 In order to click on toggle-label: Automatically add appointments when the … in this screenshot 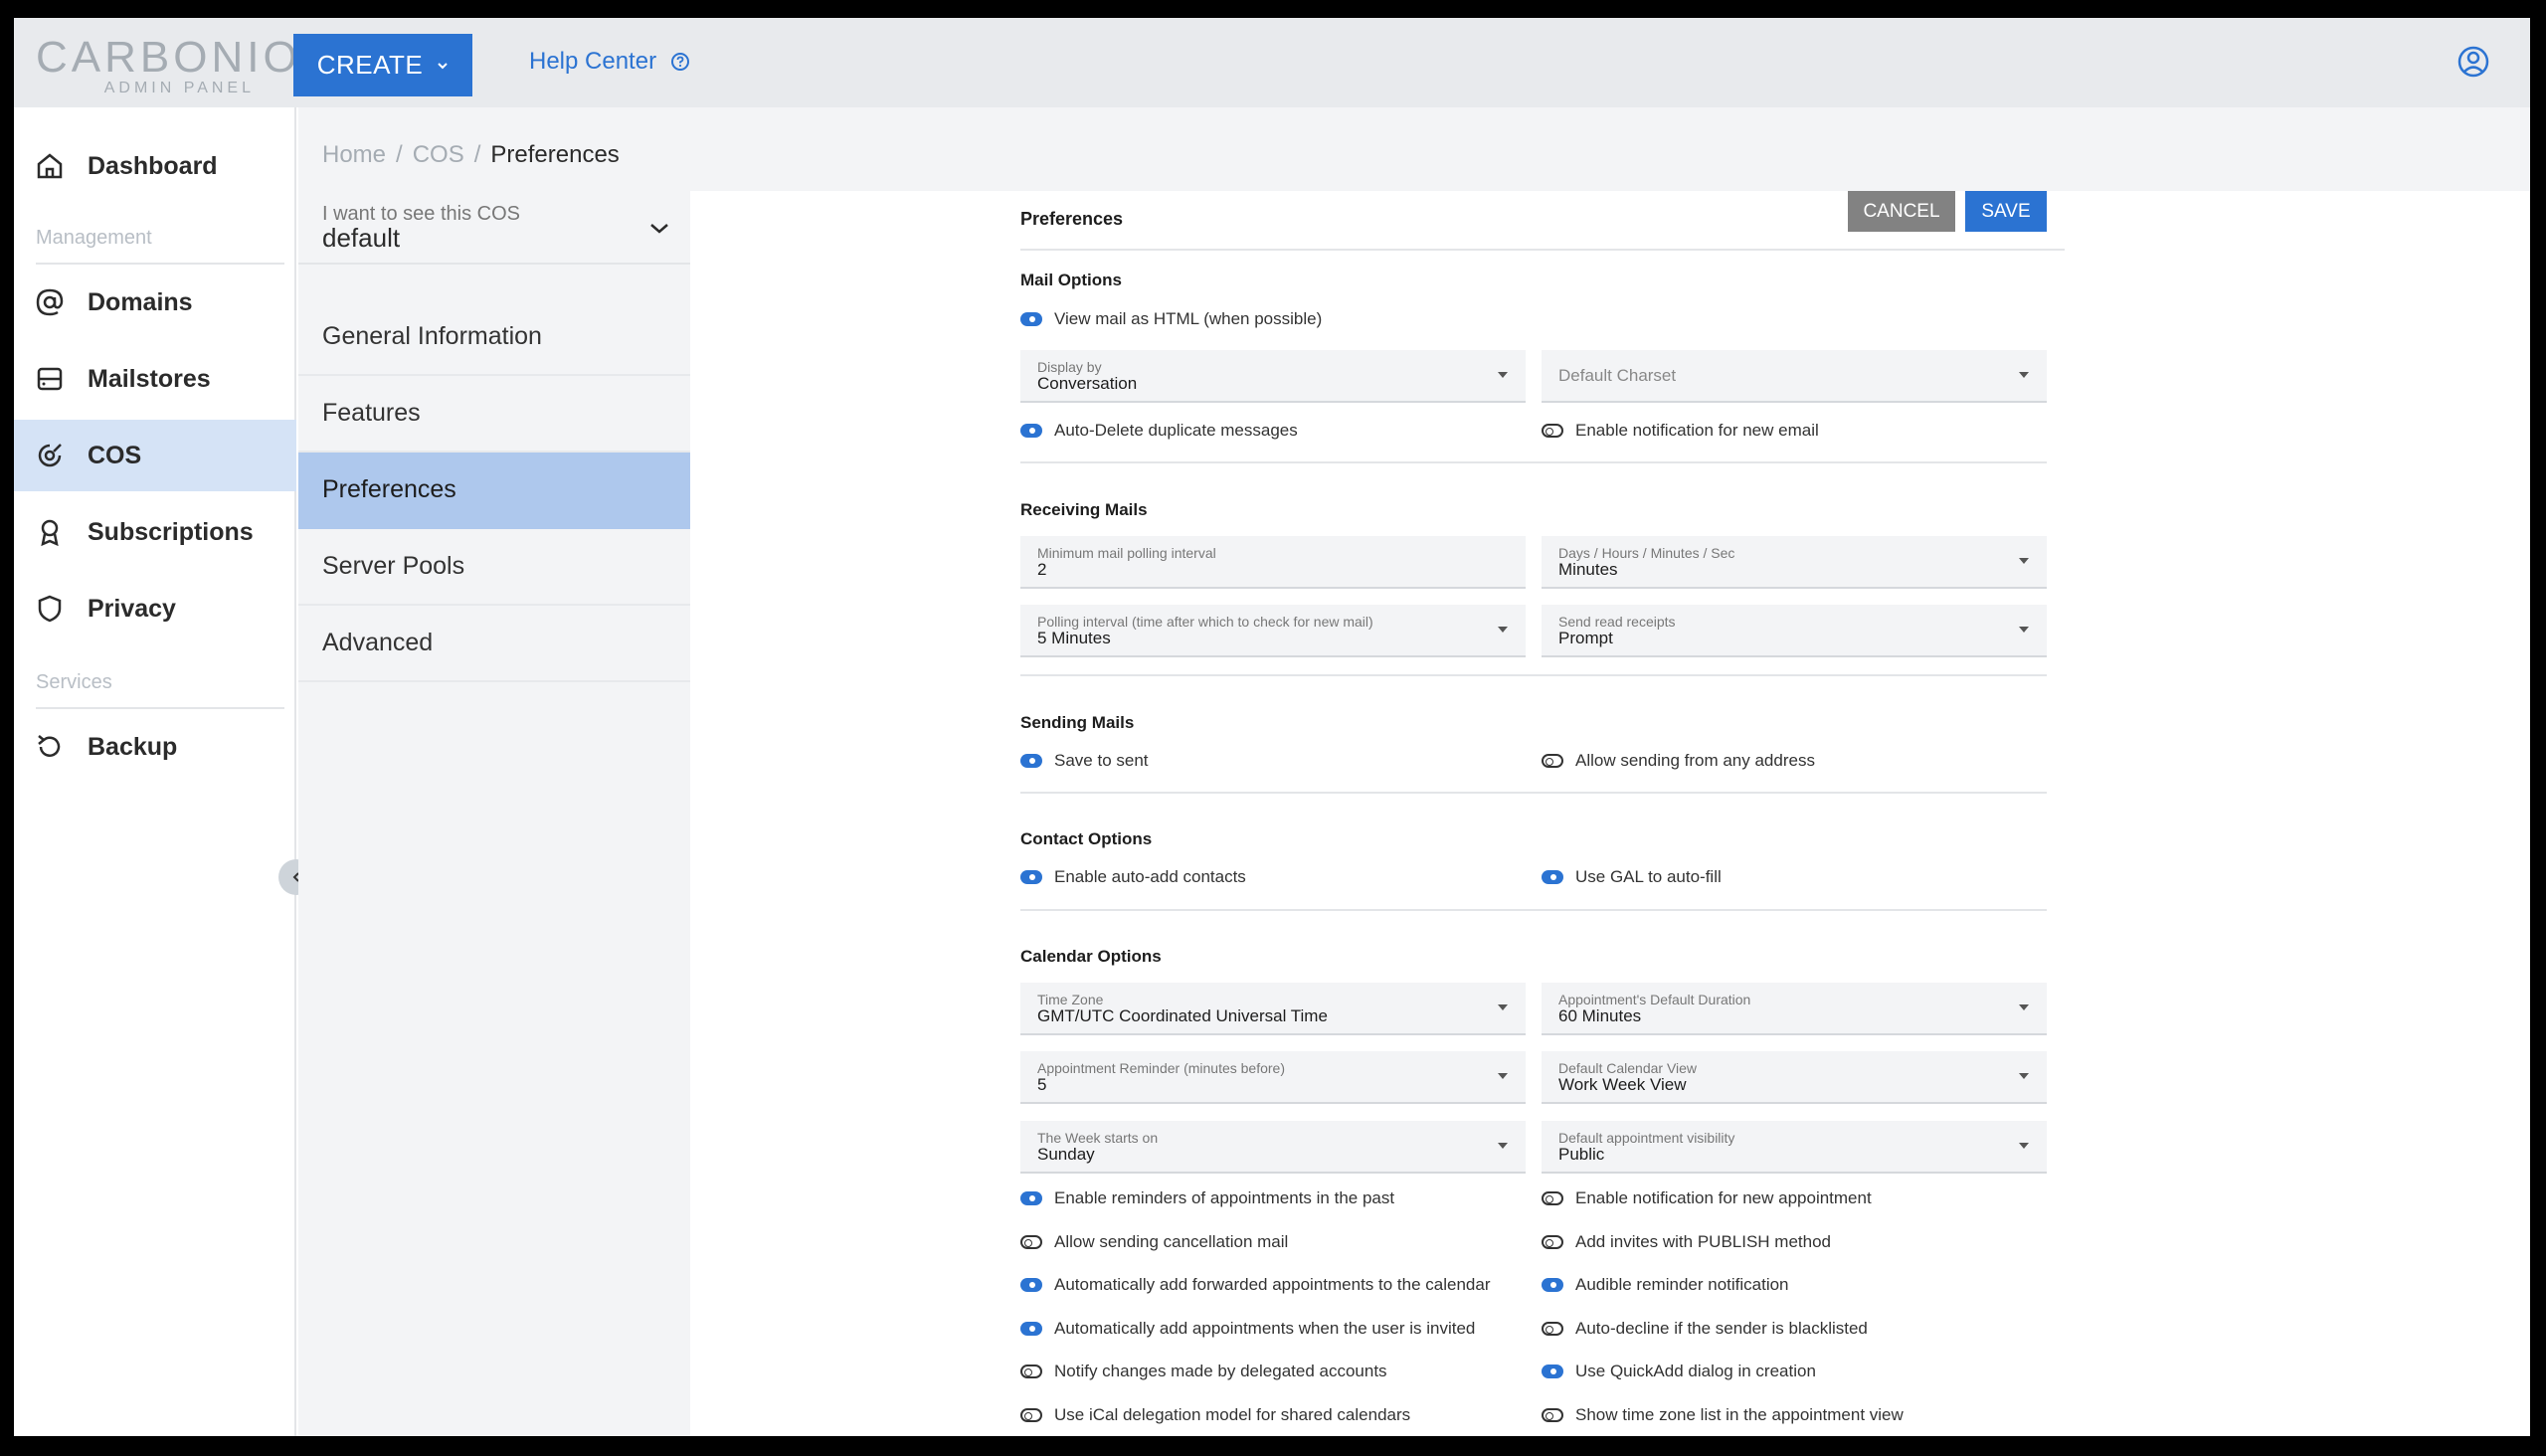, I will do `click(1265, 1328)`.